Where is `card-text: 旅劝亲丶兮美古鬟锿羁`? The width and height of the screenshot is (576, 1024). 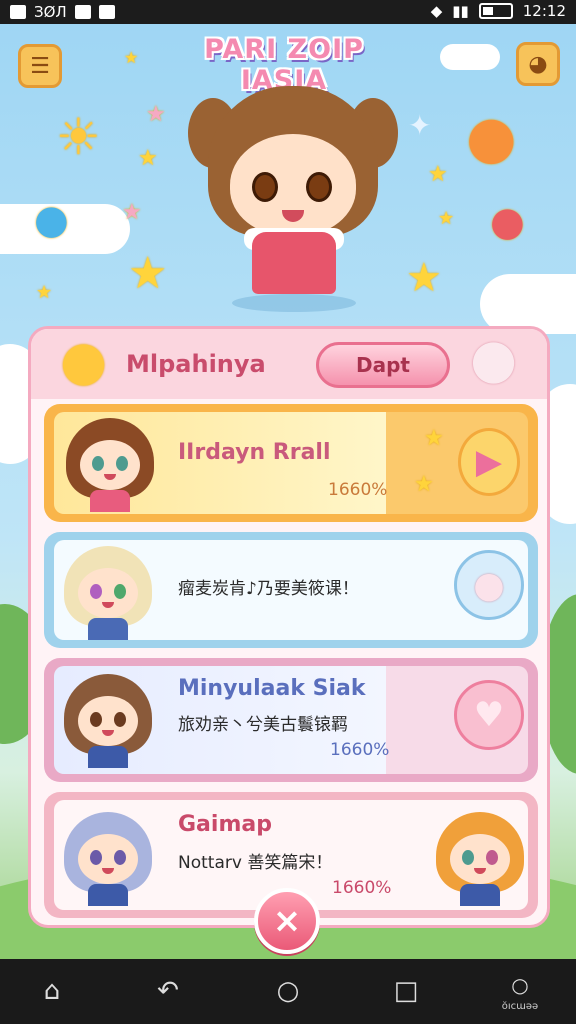 card-text: 旅劝亲丶兮美古鬟锿羁 is located at coordinates (263, 725).